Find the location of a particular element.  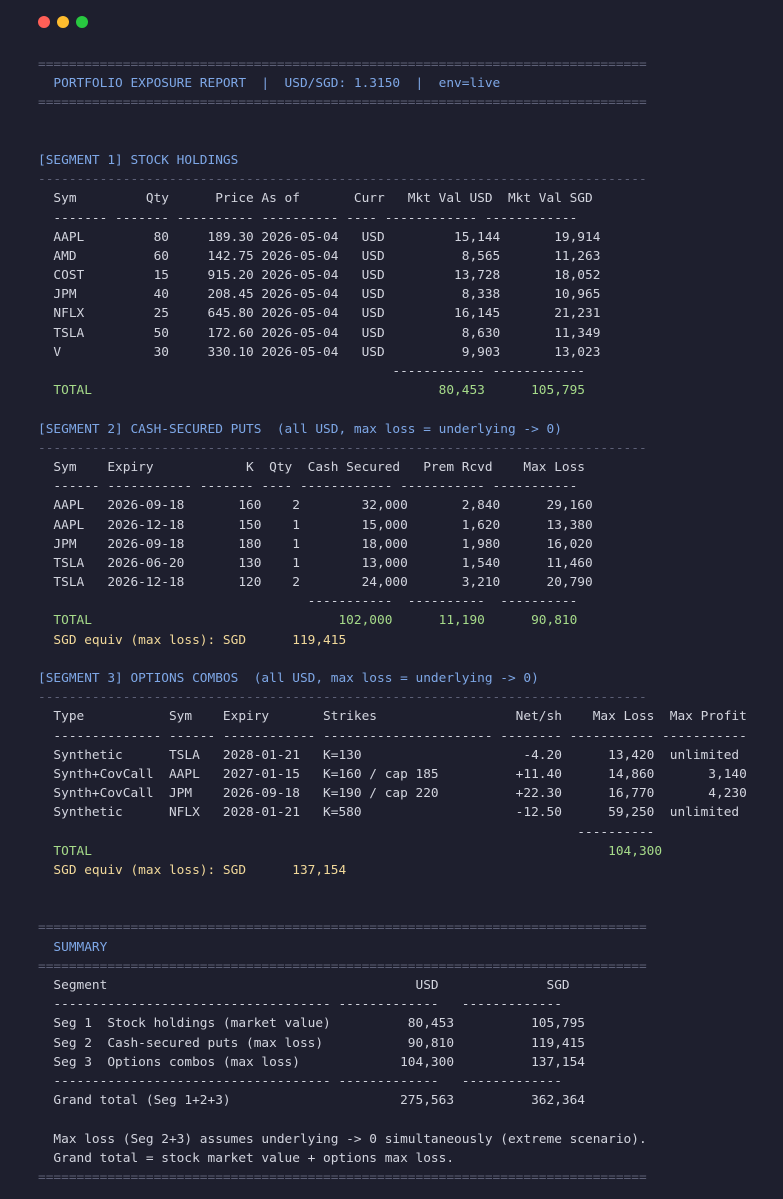

close-button is located at coordinates (44, 22).